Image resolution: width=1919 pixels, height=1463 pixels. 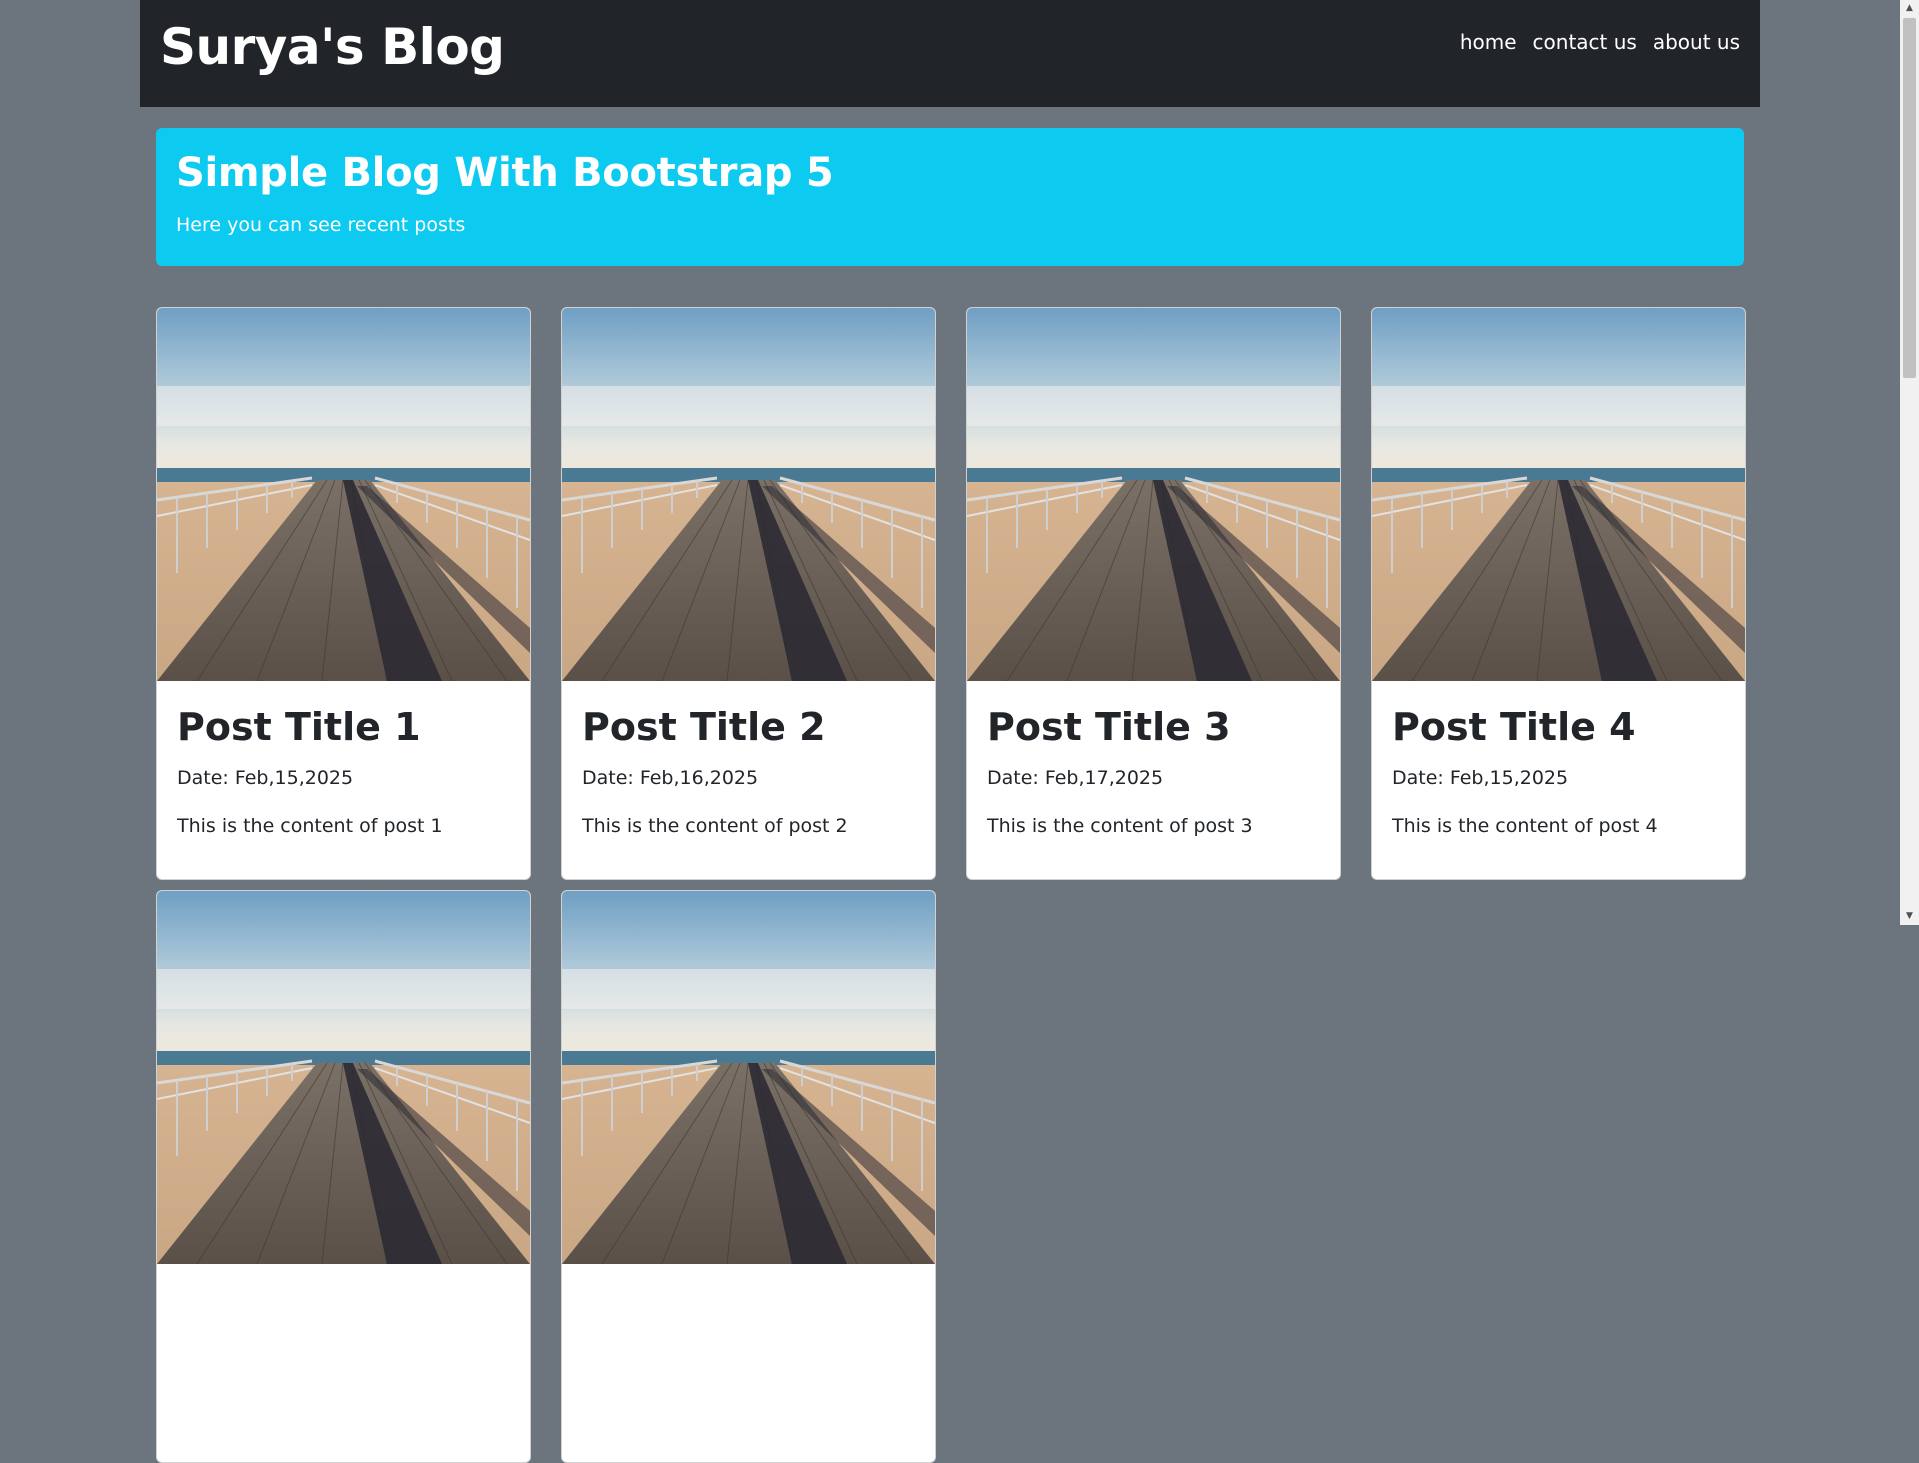 I want to click on nav-links: home contact us about us, so click(x=1600, y=42).